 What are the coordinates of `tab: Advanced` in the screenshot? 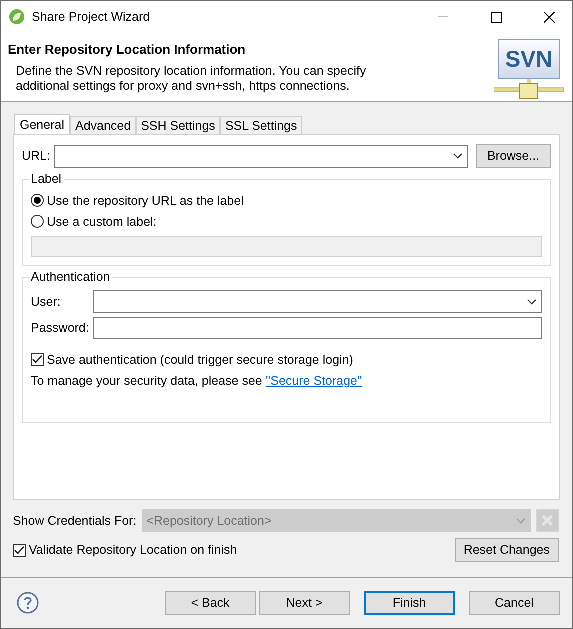 It's located at (103, 125).